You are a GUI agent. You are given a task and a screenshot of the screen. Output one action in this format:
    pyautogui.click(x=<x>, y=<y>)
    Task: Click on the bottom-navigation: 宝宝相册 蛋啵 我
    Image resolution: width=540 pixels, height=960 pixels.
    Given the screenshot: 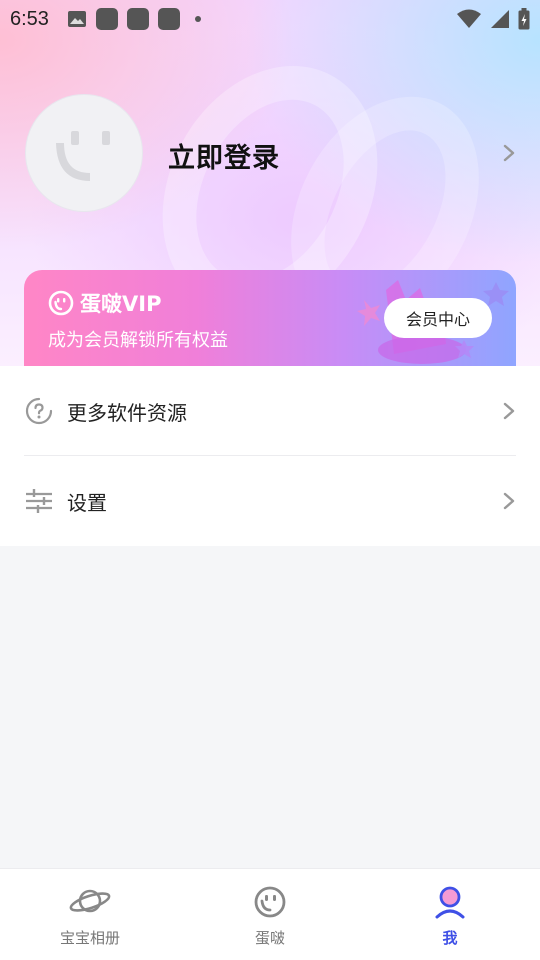 What is the action you would take?
    pyautogui.click(x=270, y=914)
    